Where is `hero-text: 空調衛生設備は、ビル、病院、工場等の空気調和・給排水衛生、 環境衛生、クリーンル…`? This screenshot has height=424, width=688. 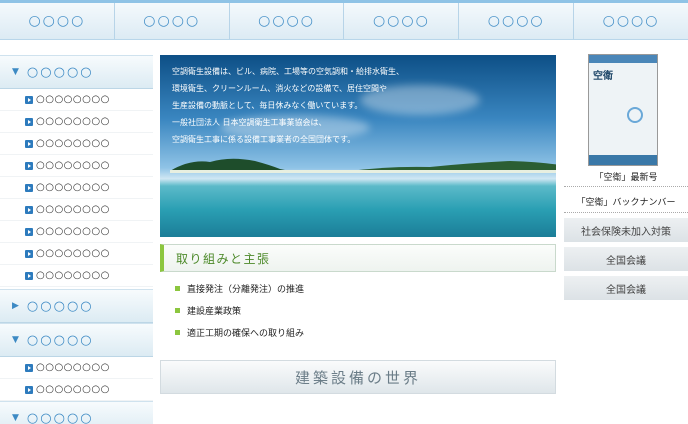
hero-text: 空調衛生設備は、ビル、病院、工場等の空気調和・給排水衛生、 環境衛生、クリーンル… is located at coordinates (288, 105).